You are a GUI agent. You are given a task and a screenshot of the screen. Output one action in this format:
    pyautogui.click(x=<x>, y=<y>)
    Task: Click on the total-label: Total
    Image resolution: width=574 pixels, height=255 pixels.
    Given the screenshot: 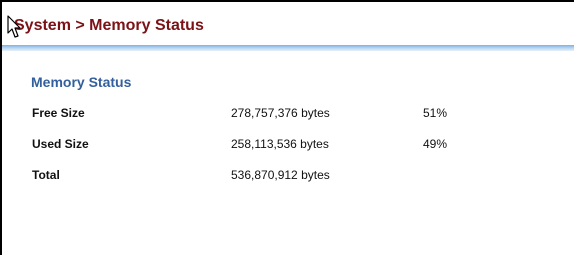 What is the action you would take?
    pyautogui.click(x=46, y=175)
    